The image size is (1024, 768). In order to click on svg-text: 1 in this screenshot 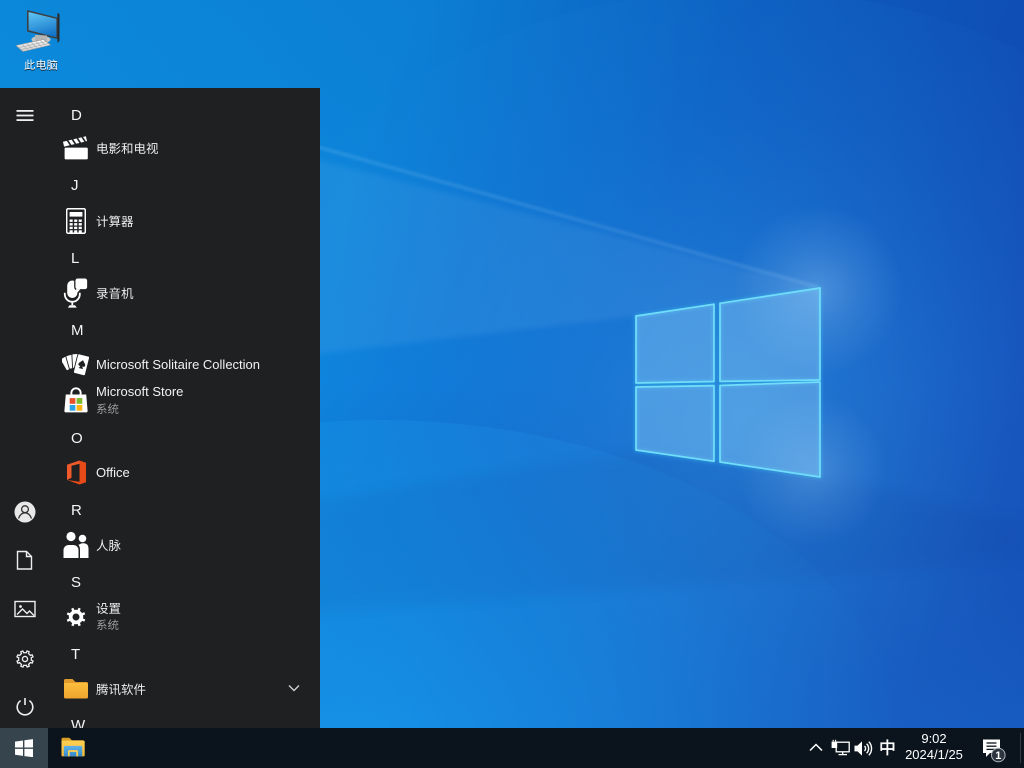, I will do `click(998, 756)`.